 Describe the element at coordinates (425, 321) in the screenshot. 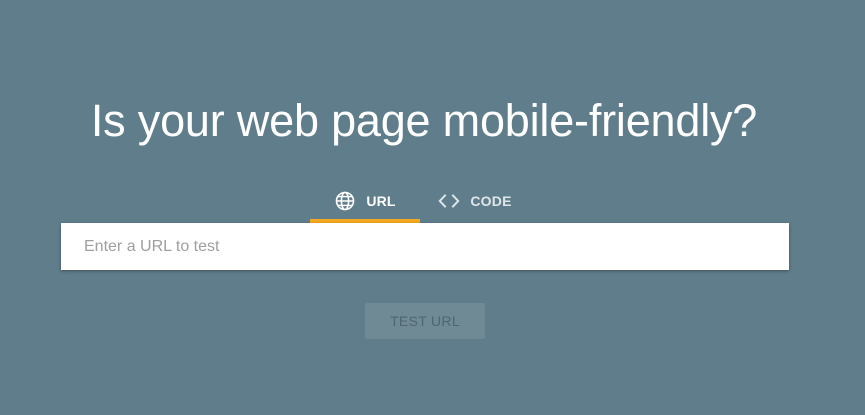

I see `test-url-button: TEST URL` at that location.